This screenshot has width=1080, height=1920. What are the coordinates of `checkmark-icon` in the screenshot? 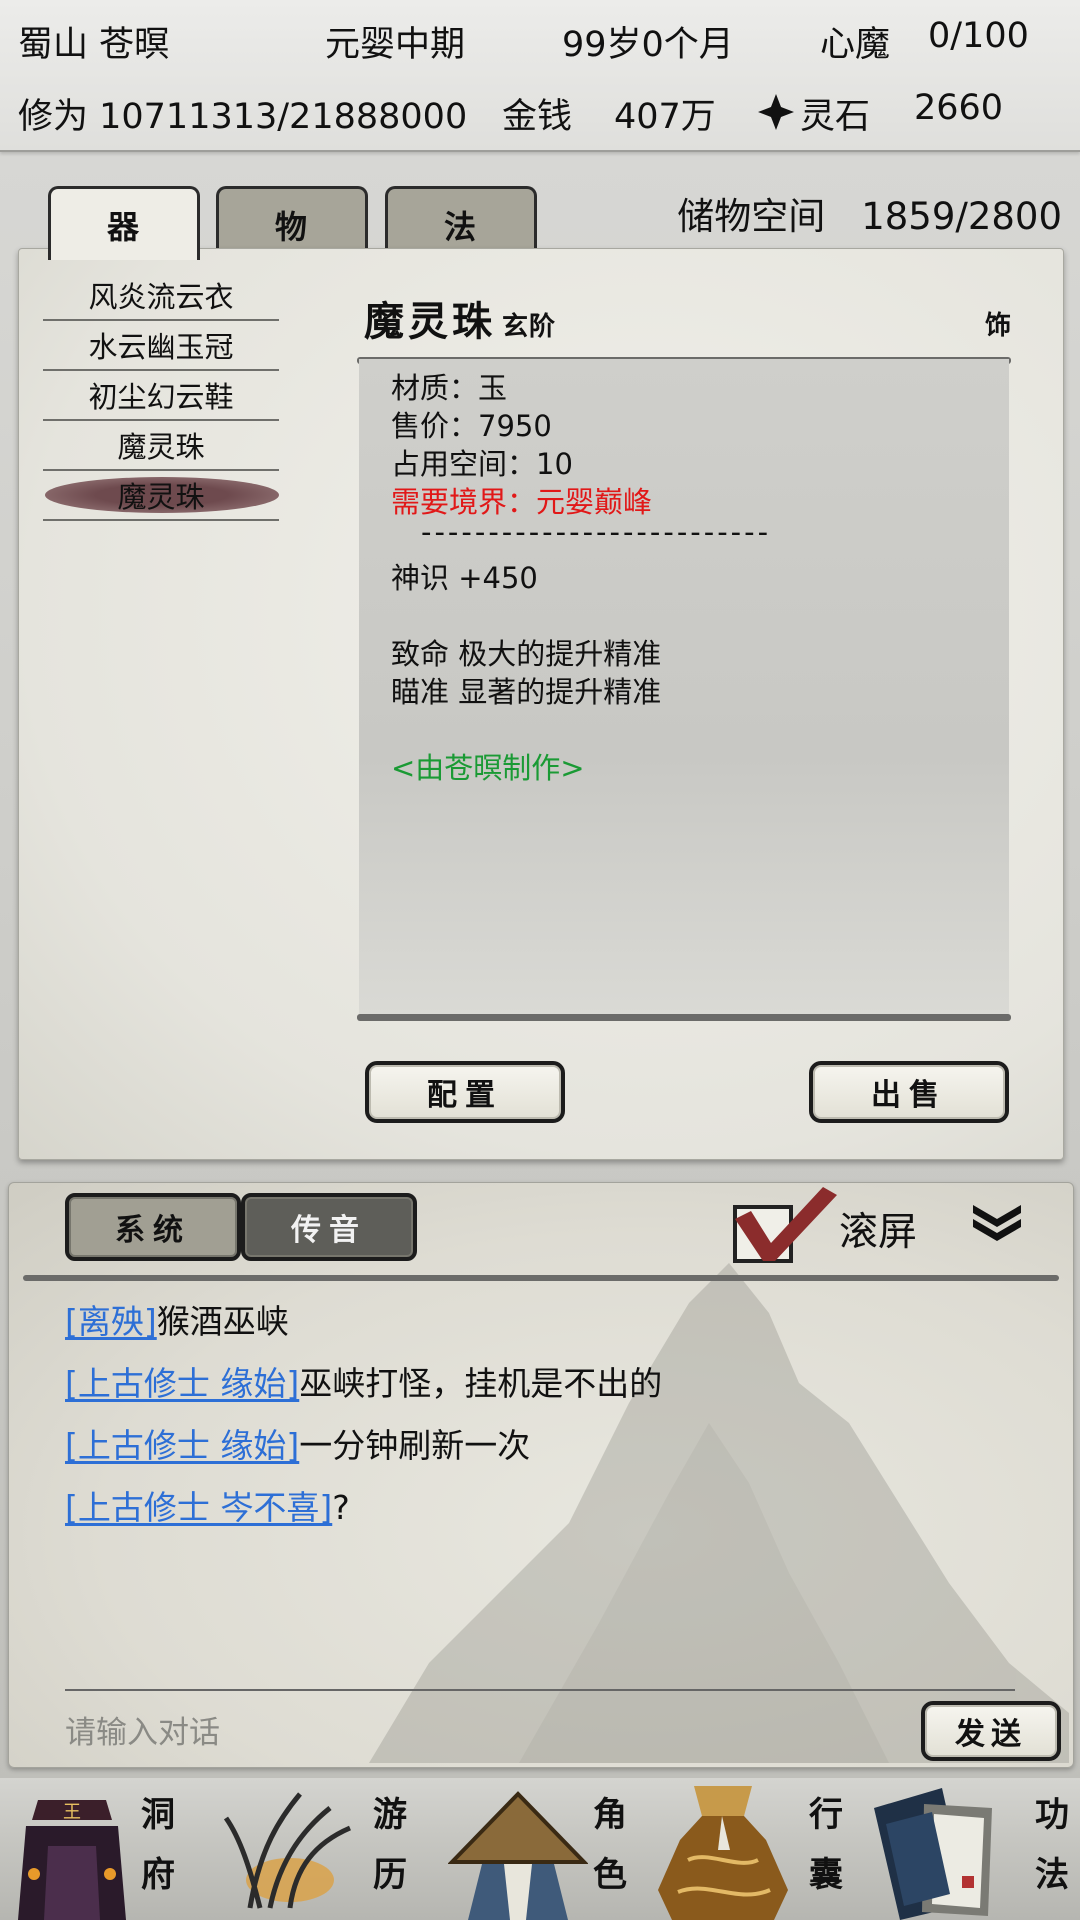 It's located at (786, 1224).